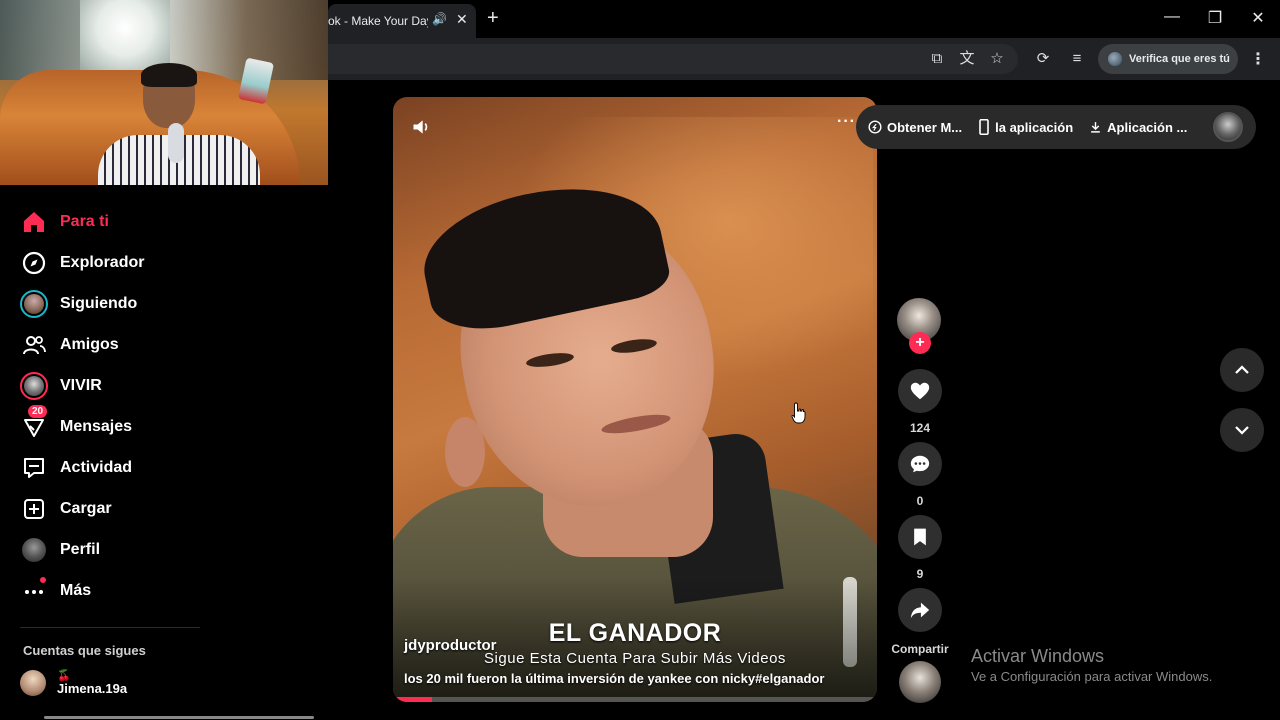 The height and width of the screenshot is (720, 1280). What do you see at coordinates (673, 59) in the screenshot?
I see `address-bar` at bounding box center [673, 59].